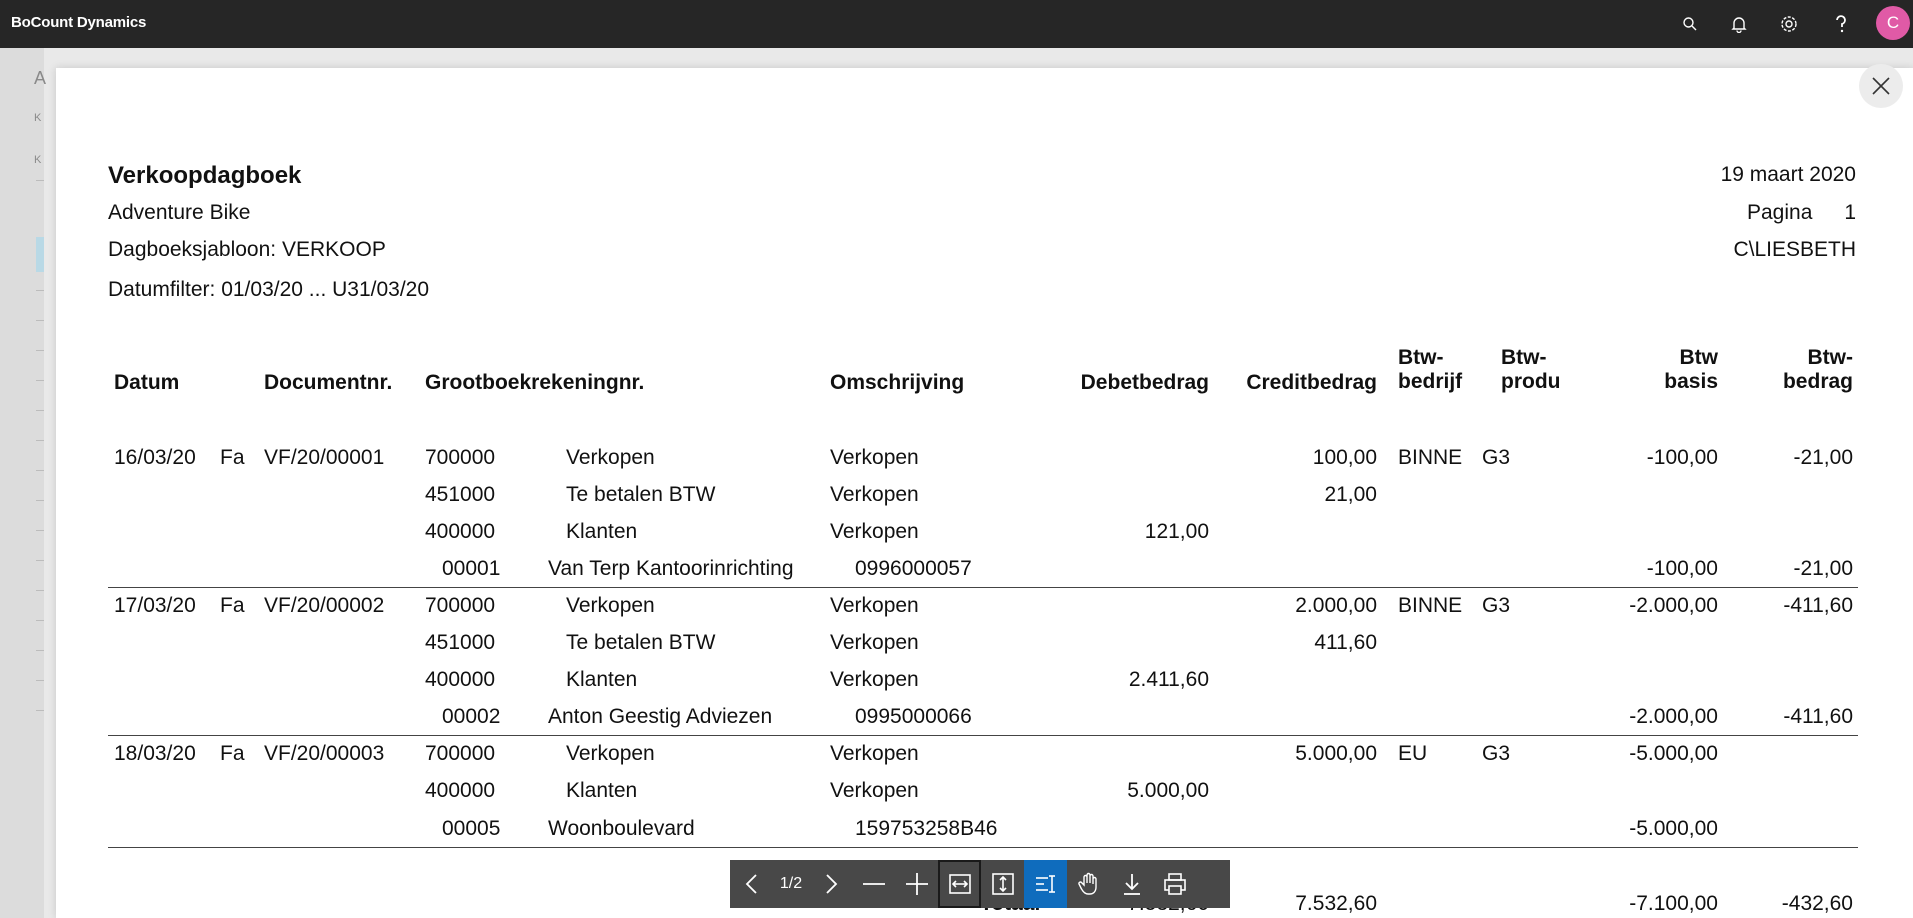 This screenshot has width=1913, height=918. I want to click on page-indicator: 1/2, so click(791, 883).